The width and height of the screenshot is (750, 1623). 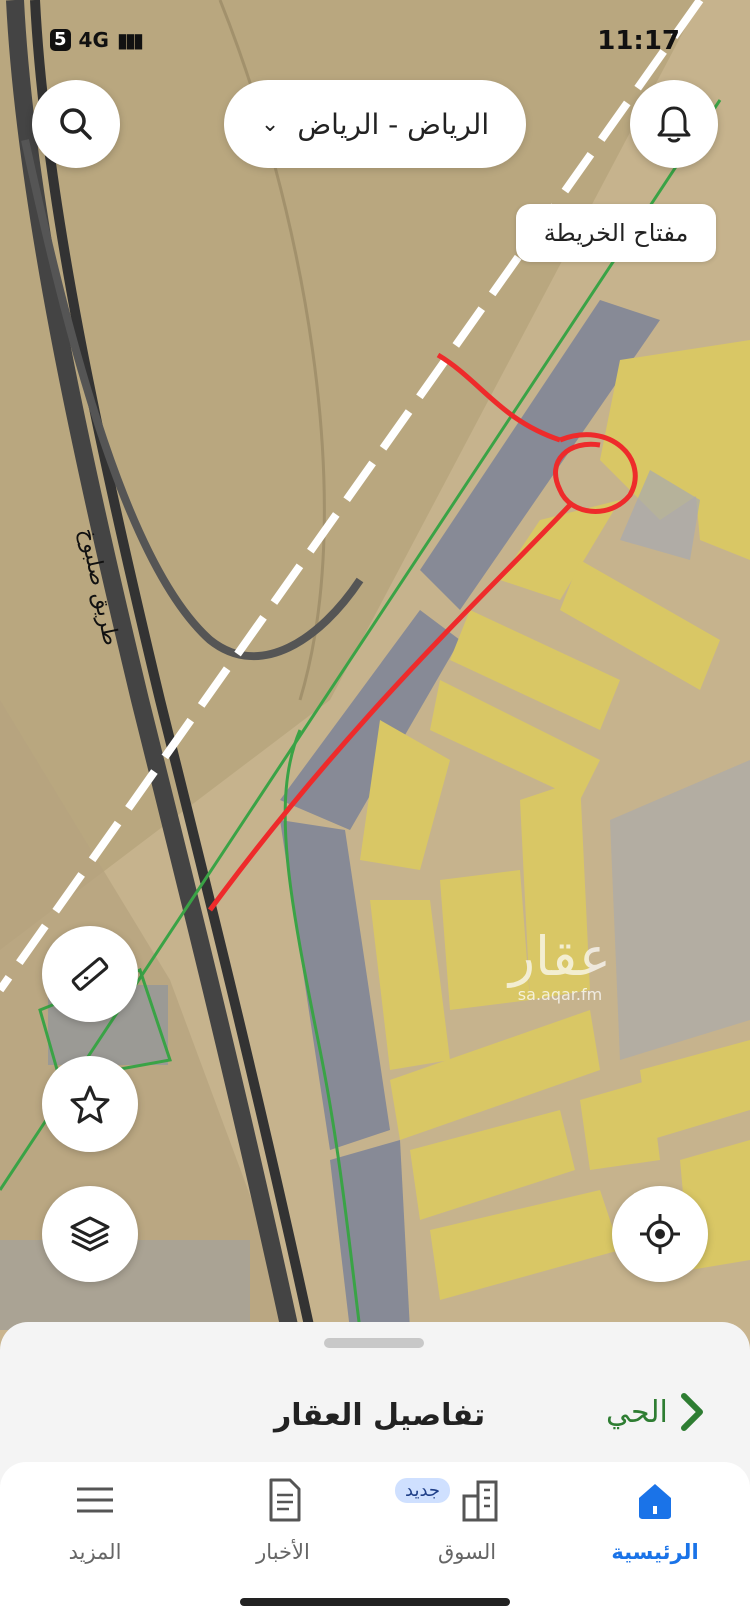 I want to click on my-location-button, so click(x=660, y=1234).